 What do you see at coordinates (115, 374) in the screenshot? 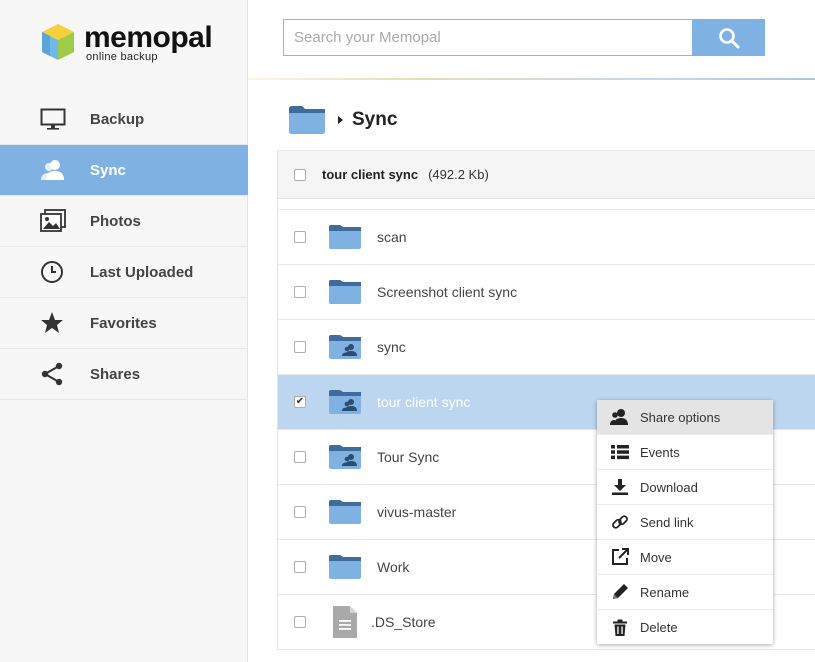
I see `sidebar-item-label: Shares` at bounding box center [115, 374].